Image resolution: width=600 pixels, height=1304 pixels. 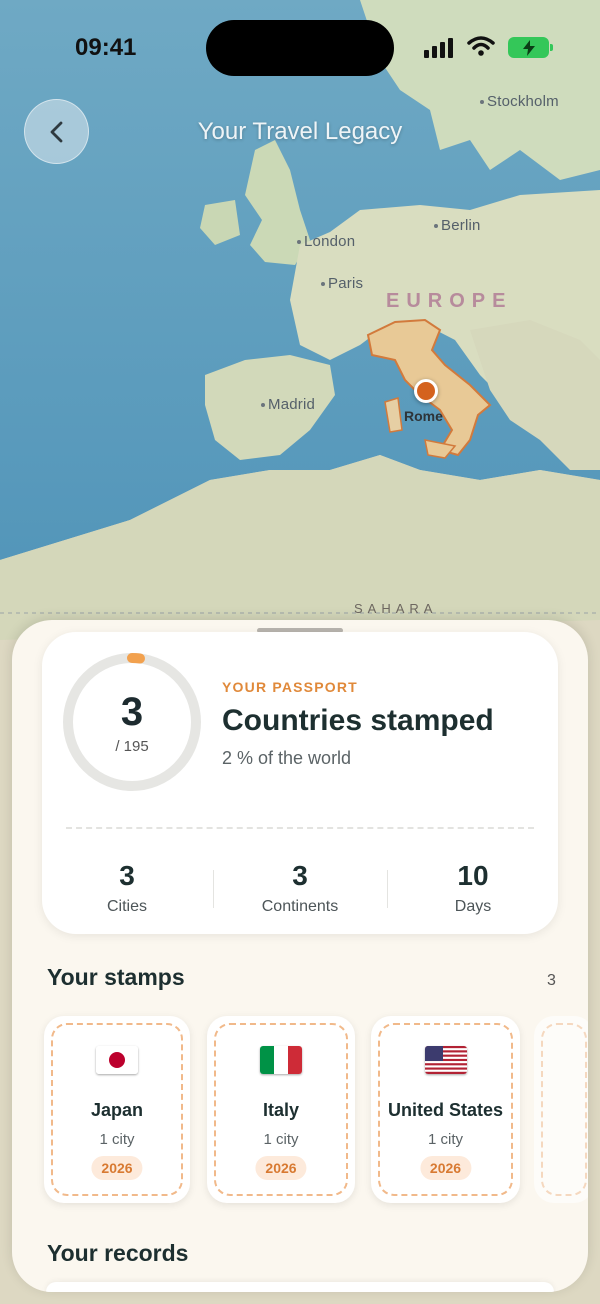 What do you see at coordinates (551, 980) in the screenshot?
I see `stamps-count: 3` at bounding box center [551, 980].